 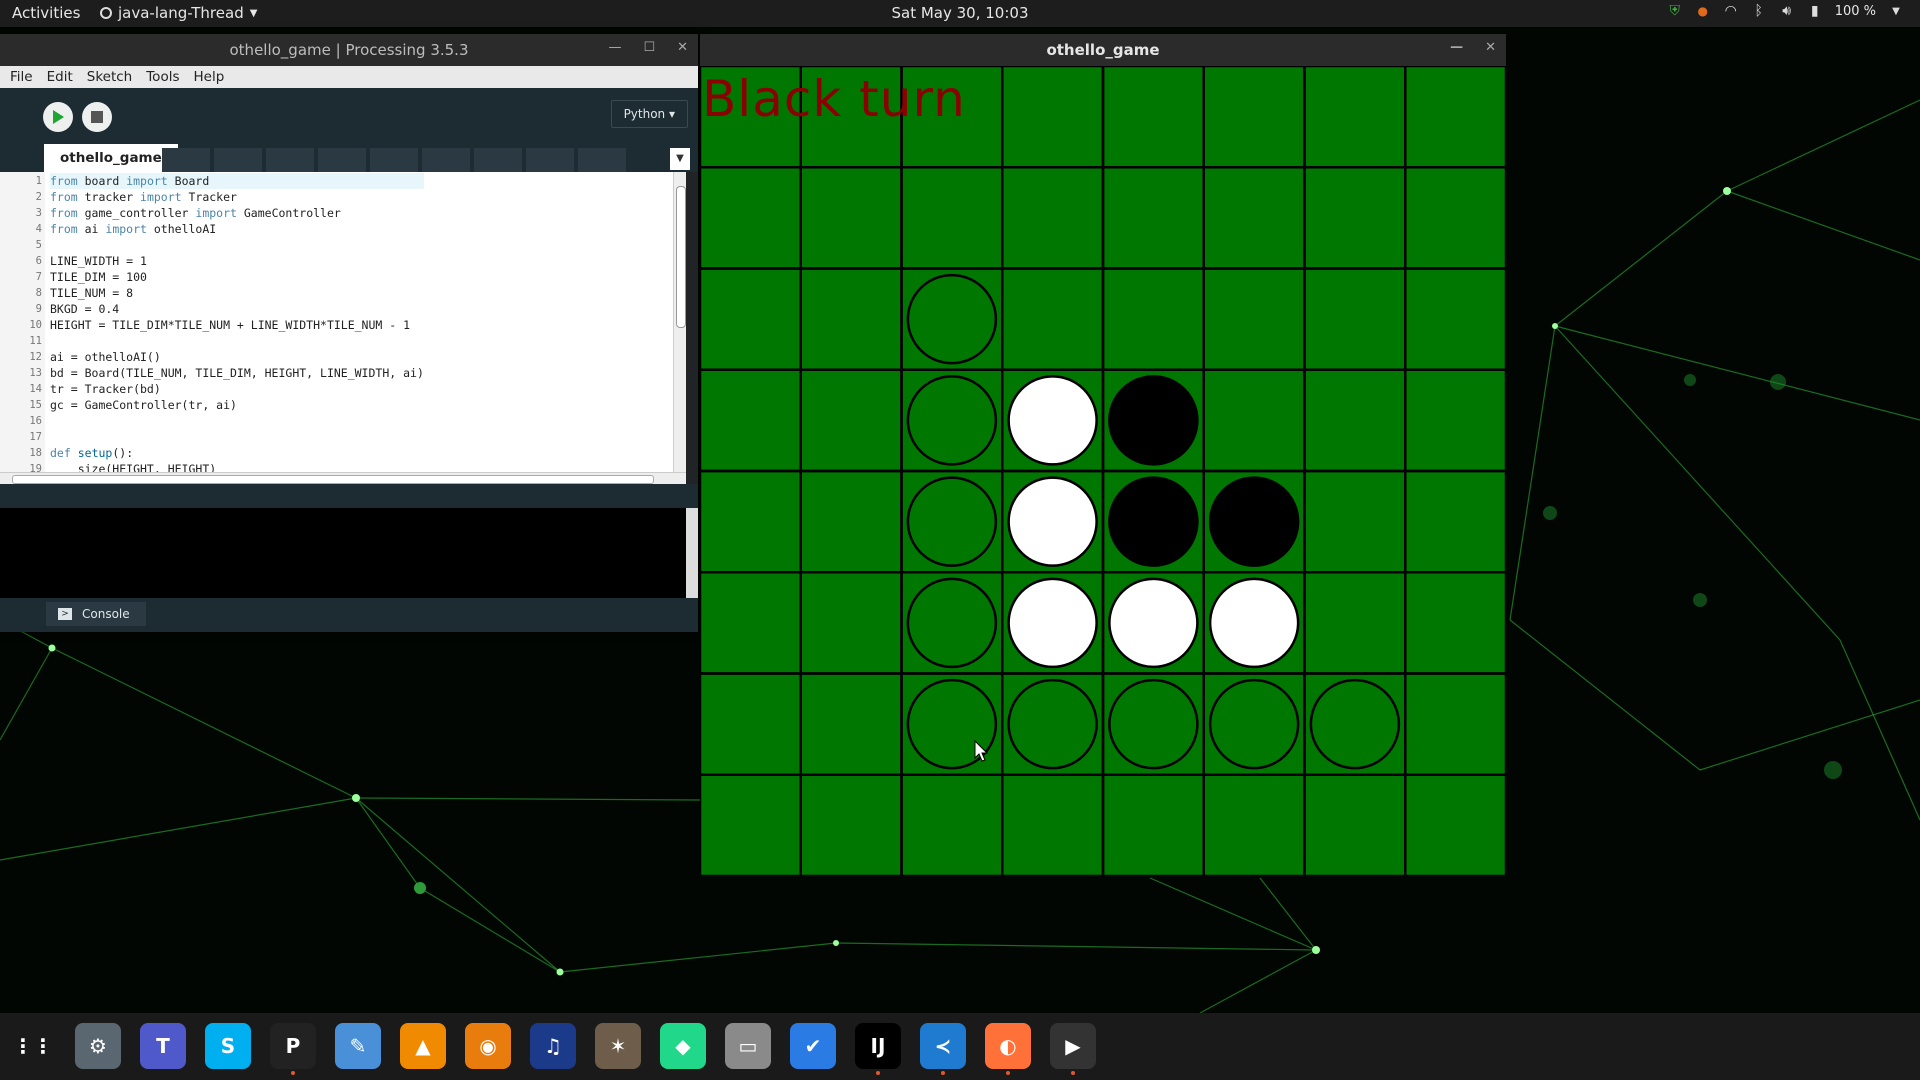 I want to click on blender-icon: ◉, so click(x=488, y=1046).